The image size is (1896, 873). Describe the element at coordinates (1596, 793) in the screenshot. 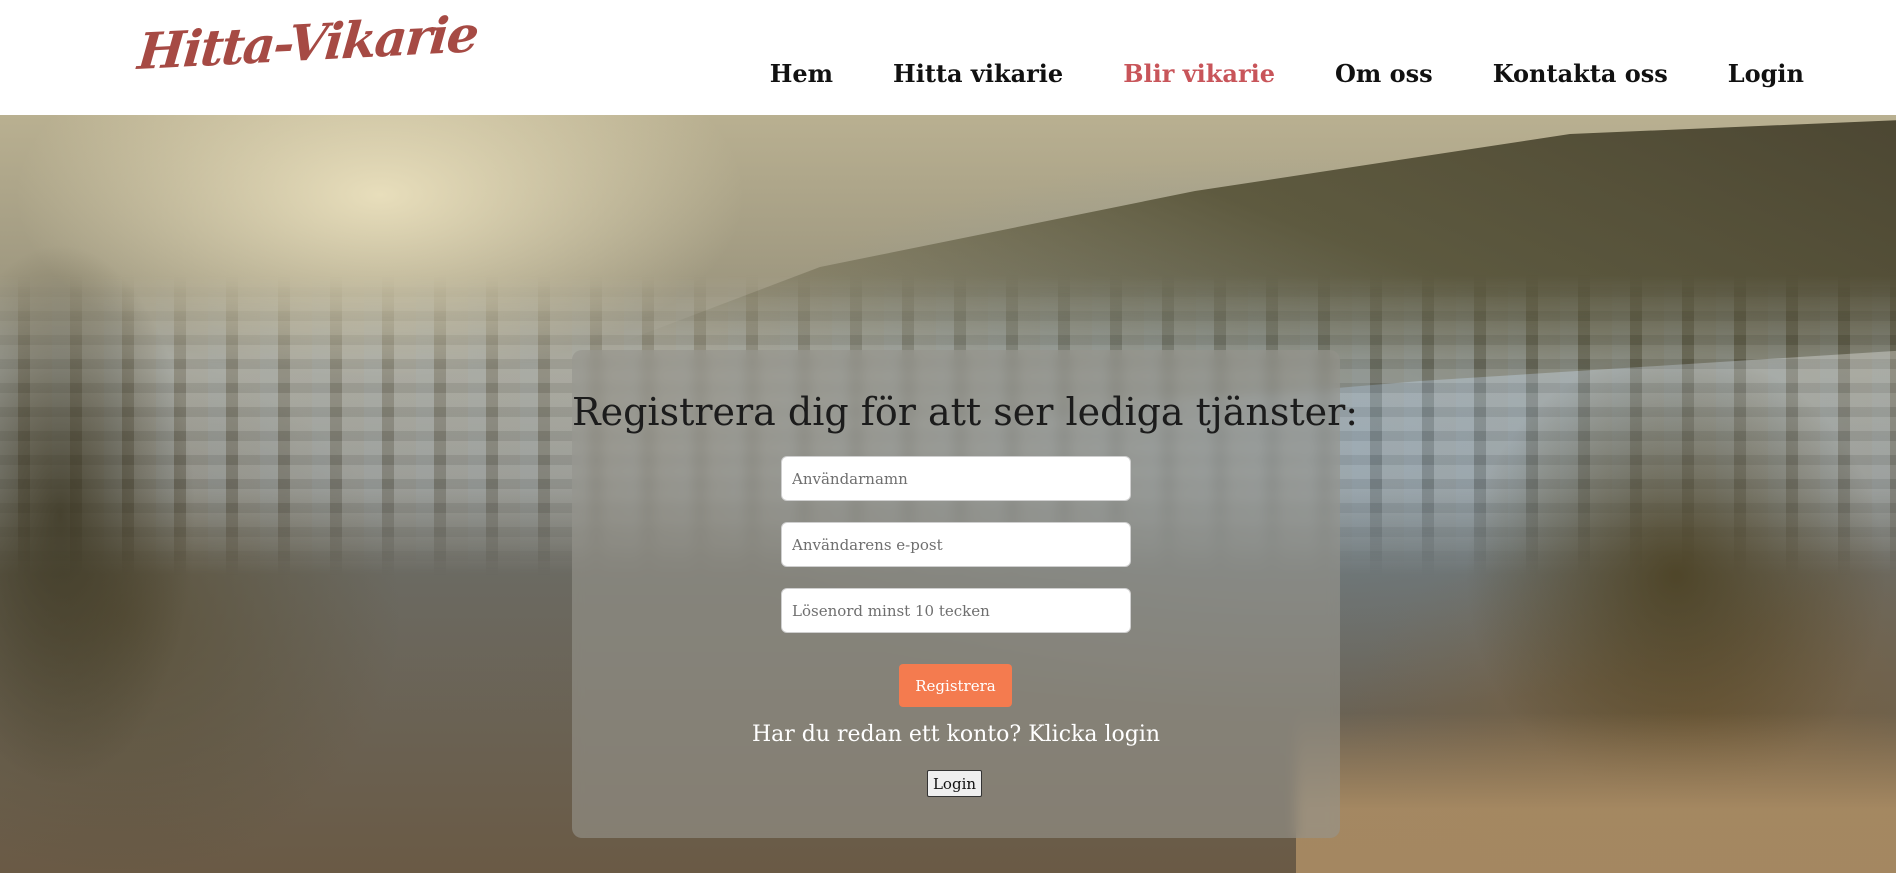

I see `path-decoration` at that location.